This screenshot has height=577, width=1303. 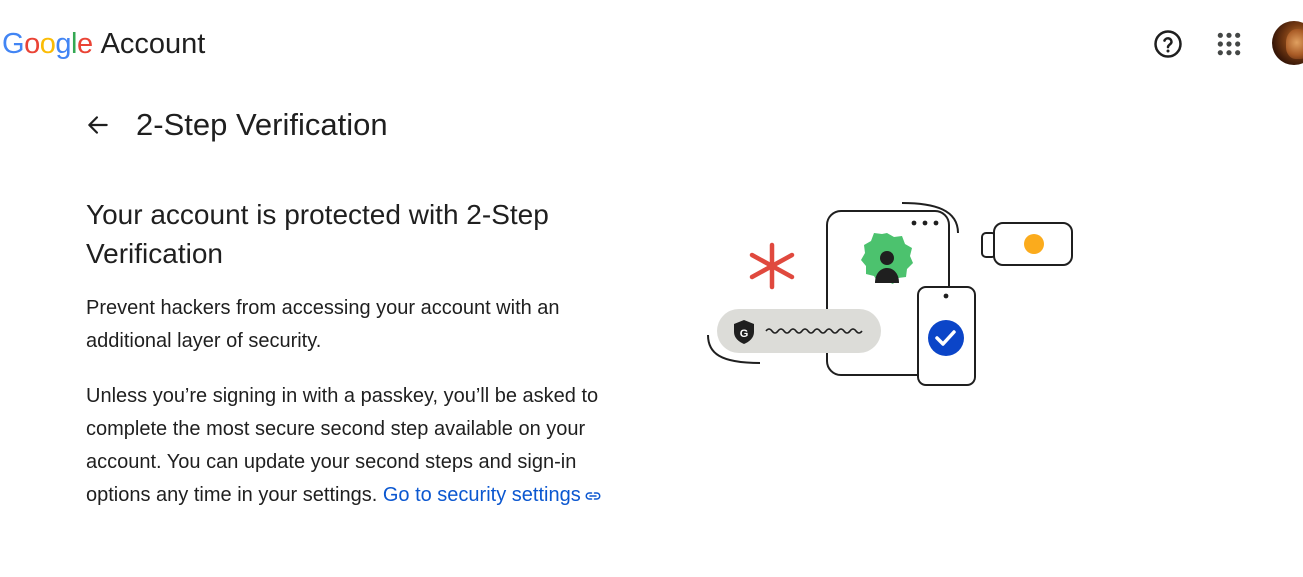 I want to click on help-button, so click(x=1168, y=44).